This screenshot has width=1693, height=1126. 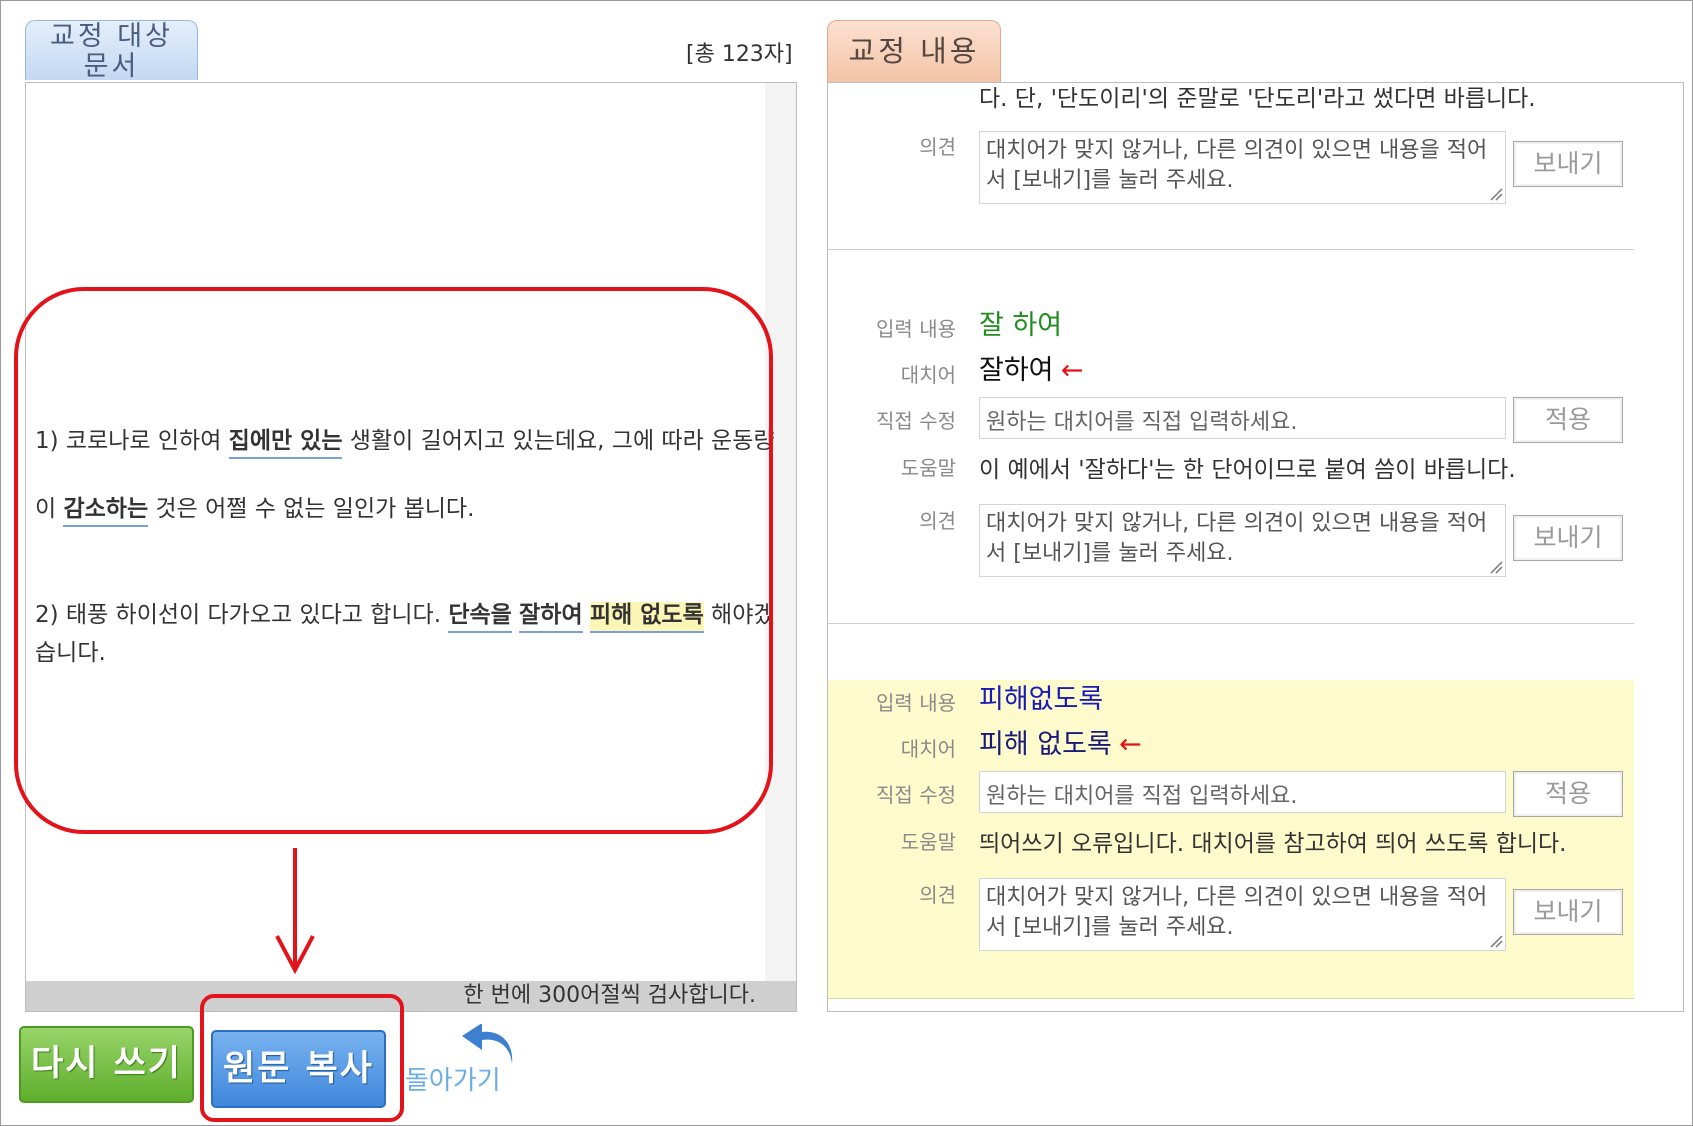 I want to click on rewrite-button: 다시 쓰기, so click(x=106, y=1064).